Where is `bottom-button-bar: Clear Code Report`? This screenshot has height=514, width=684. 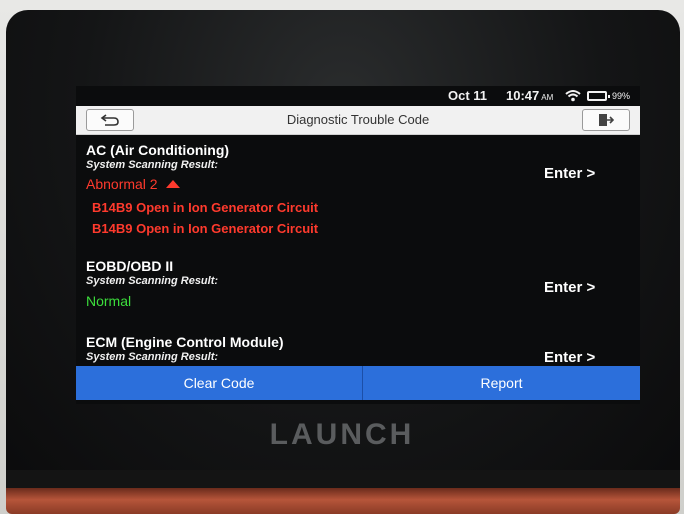
bottom-button-bar: Clear Code Report is located at coordinates (358, 385).